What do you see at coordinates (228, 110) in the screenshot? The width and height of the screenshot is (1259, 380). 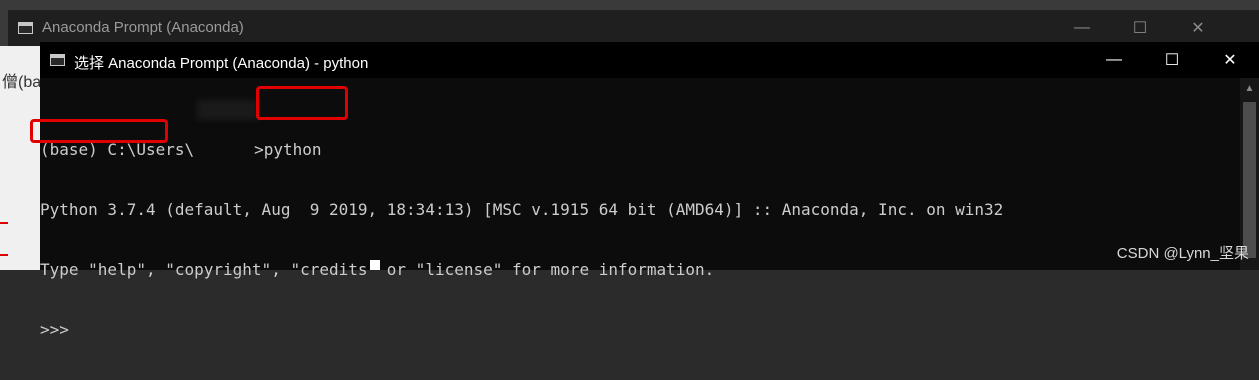 I see `redacted-username` at bounding box center [228, 110].